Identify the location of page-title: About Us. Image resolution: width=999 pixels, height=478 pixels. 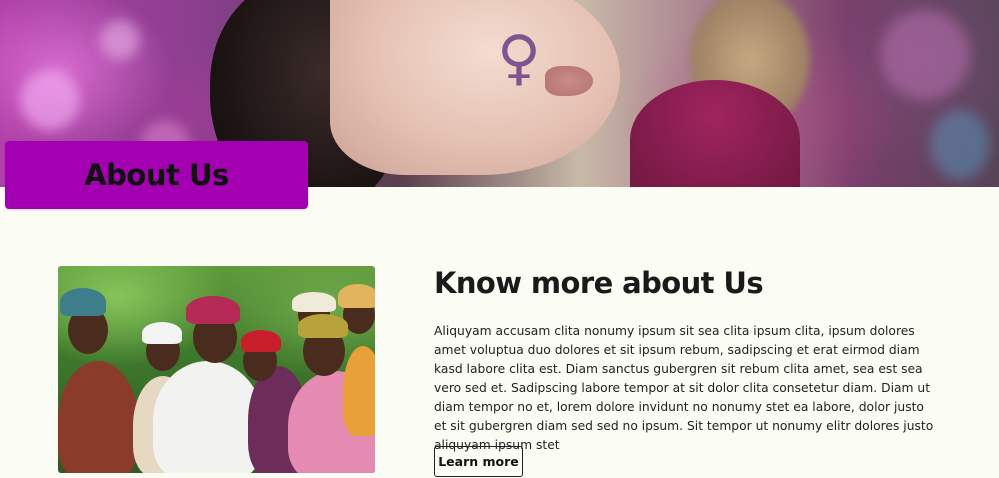
(156, 175).